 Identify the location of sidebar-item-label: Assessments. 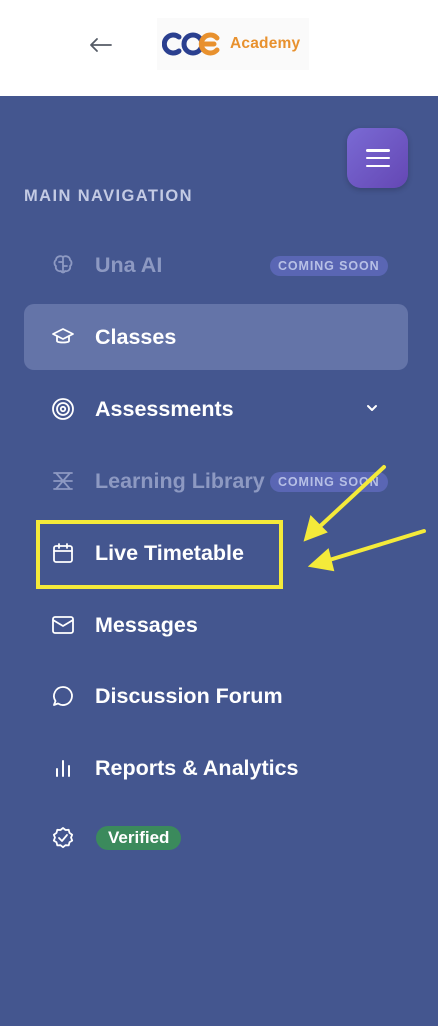
(164, 408).